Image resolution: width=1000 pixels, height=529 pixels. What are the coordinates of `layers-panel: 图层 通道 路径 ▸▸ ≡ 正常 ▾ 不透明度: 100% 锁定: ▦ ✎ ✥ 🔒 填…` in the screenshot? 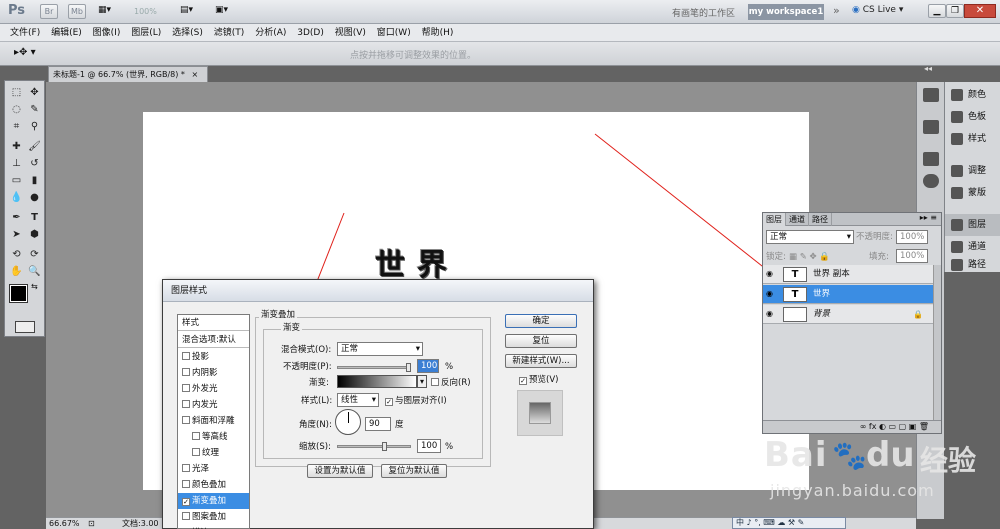 It's located at (852, 323).